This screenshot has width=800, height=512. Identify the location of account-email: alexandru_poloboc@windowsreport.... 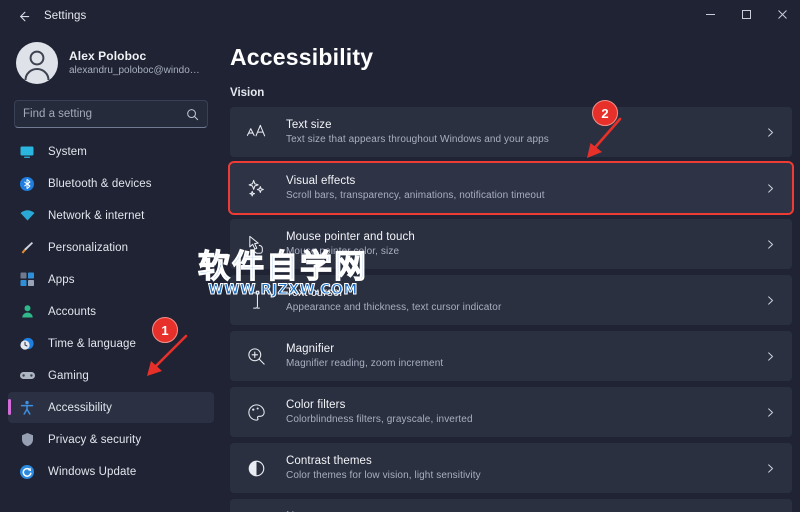
(137, 70).